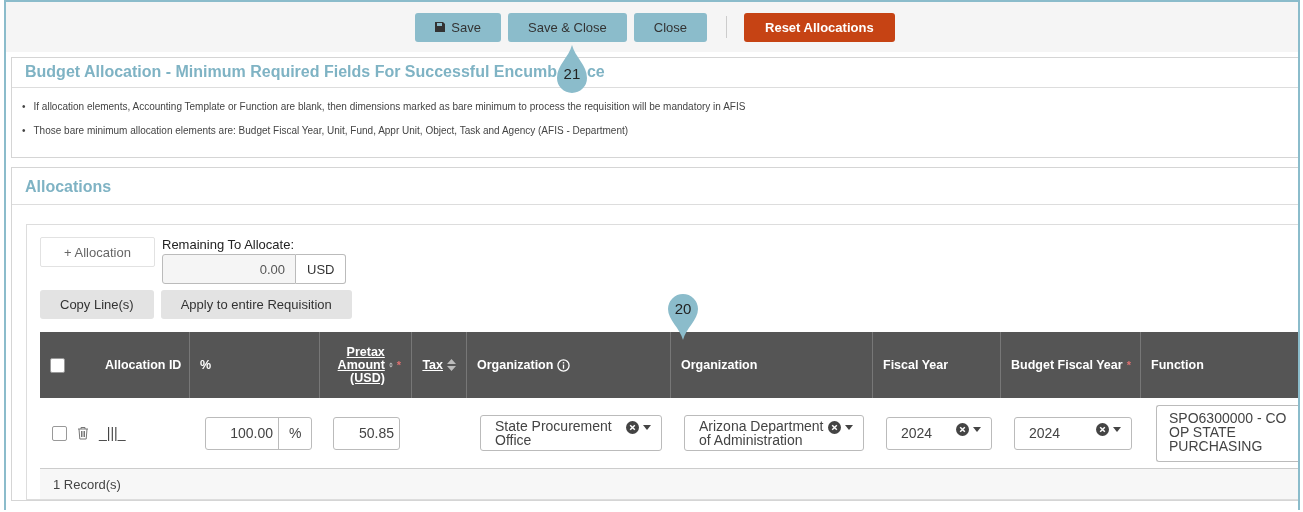 The height and width of the screenshot is (512, 1303). Describe the element at coordinates (357, 365) in the screenshot. I see `column-header: Pretax Amount (USD)` at that location.